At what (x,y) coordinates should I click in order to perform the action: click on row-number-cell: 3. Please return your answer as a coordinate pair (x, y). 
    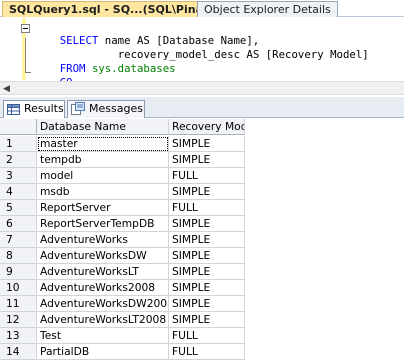
    Looking at the image, I should click on (18, 176).